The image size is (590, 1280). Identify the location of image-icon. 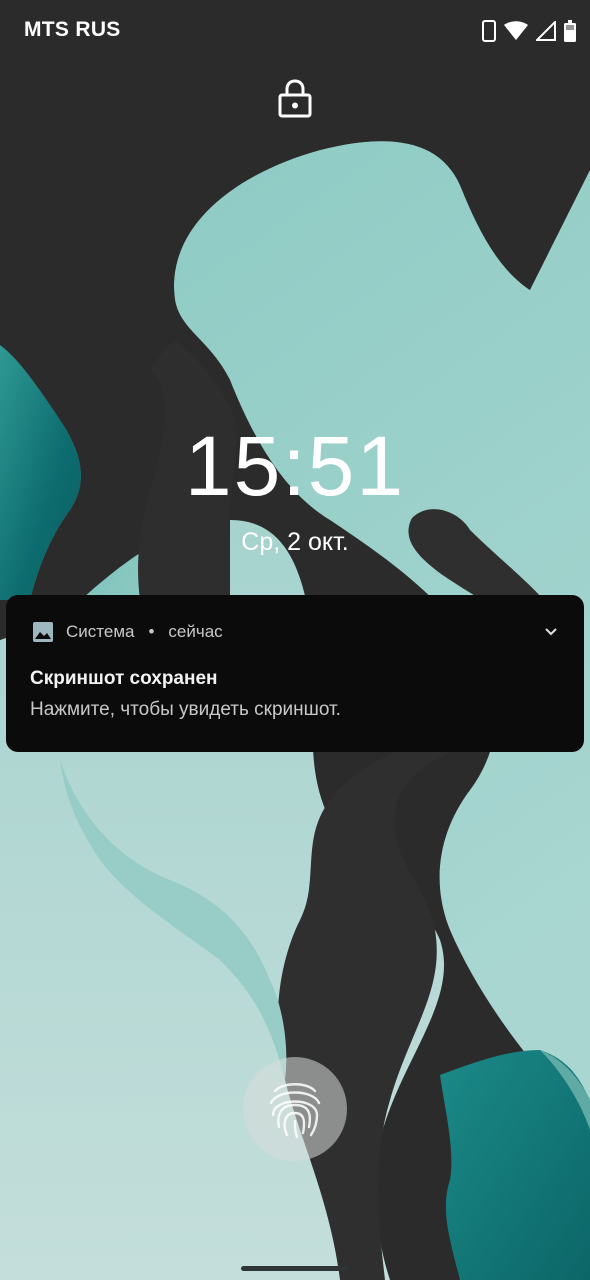
(43, 632).